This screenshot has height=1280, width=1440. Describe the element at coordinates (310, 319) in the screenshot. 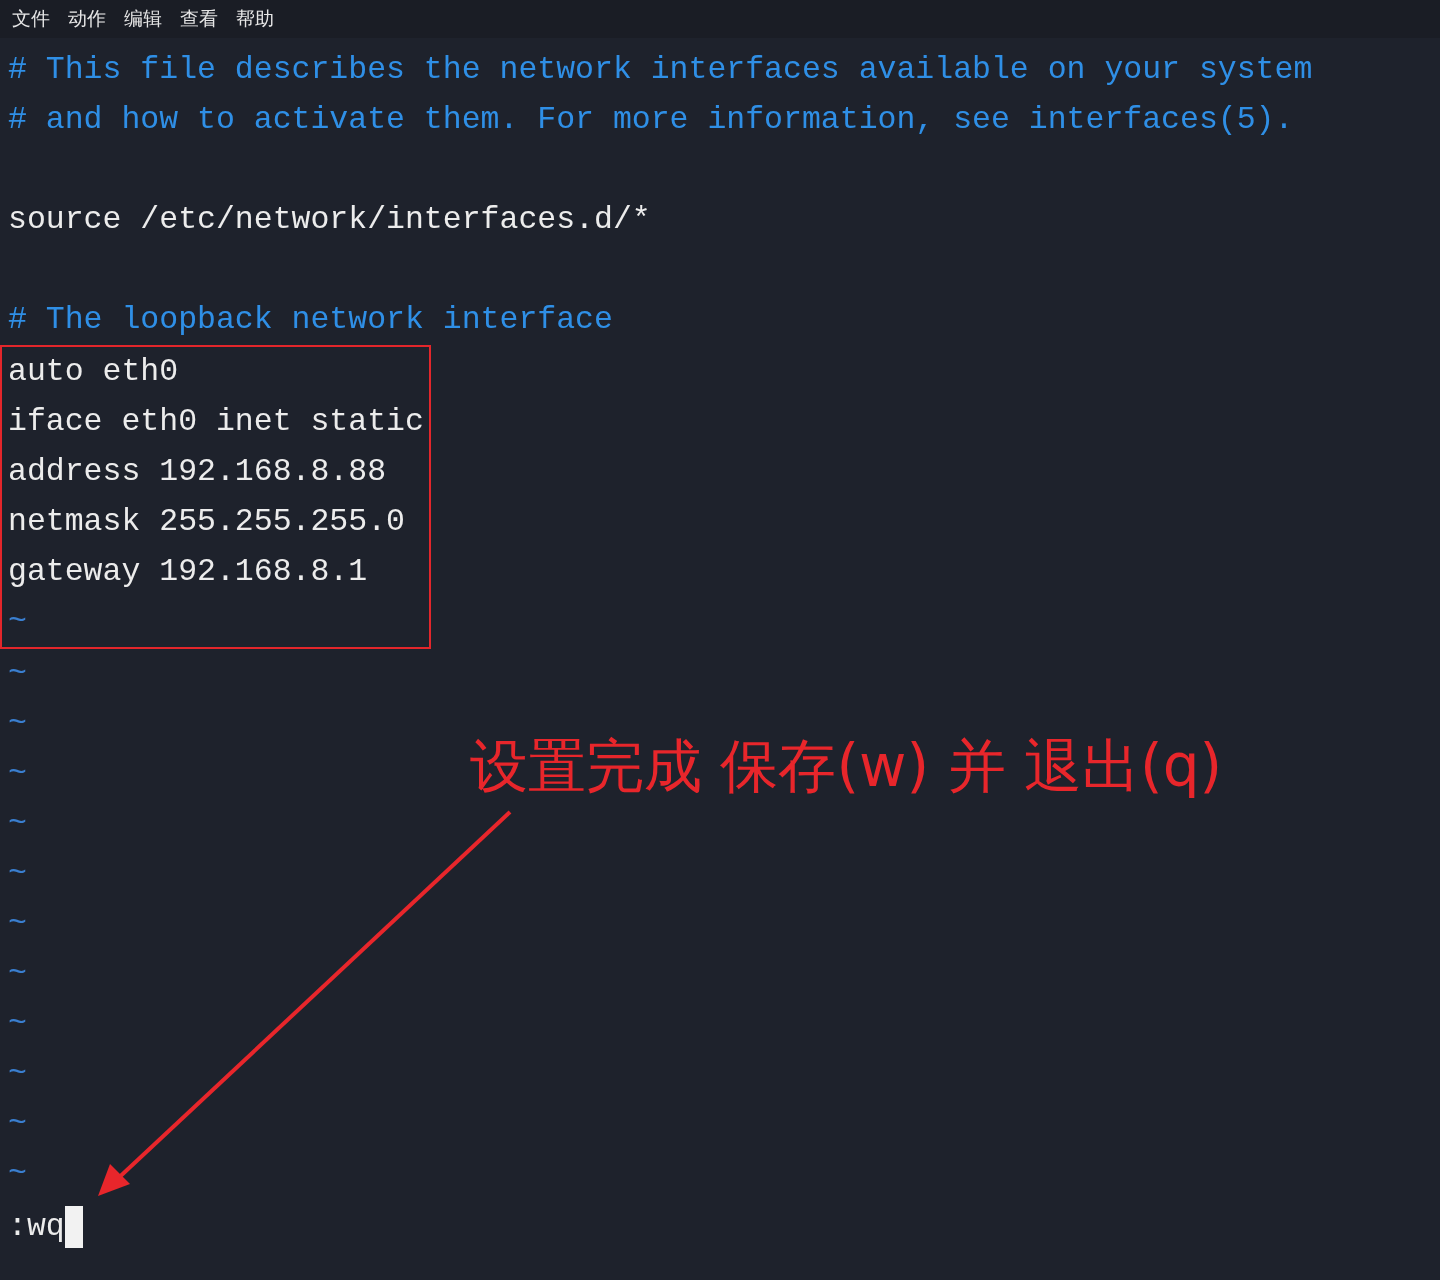

I see `code-comment: # The loopback network interface` at that location.